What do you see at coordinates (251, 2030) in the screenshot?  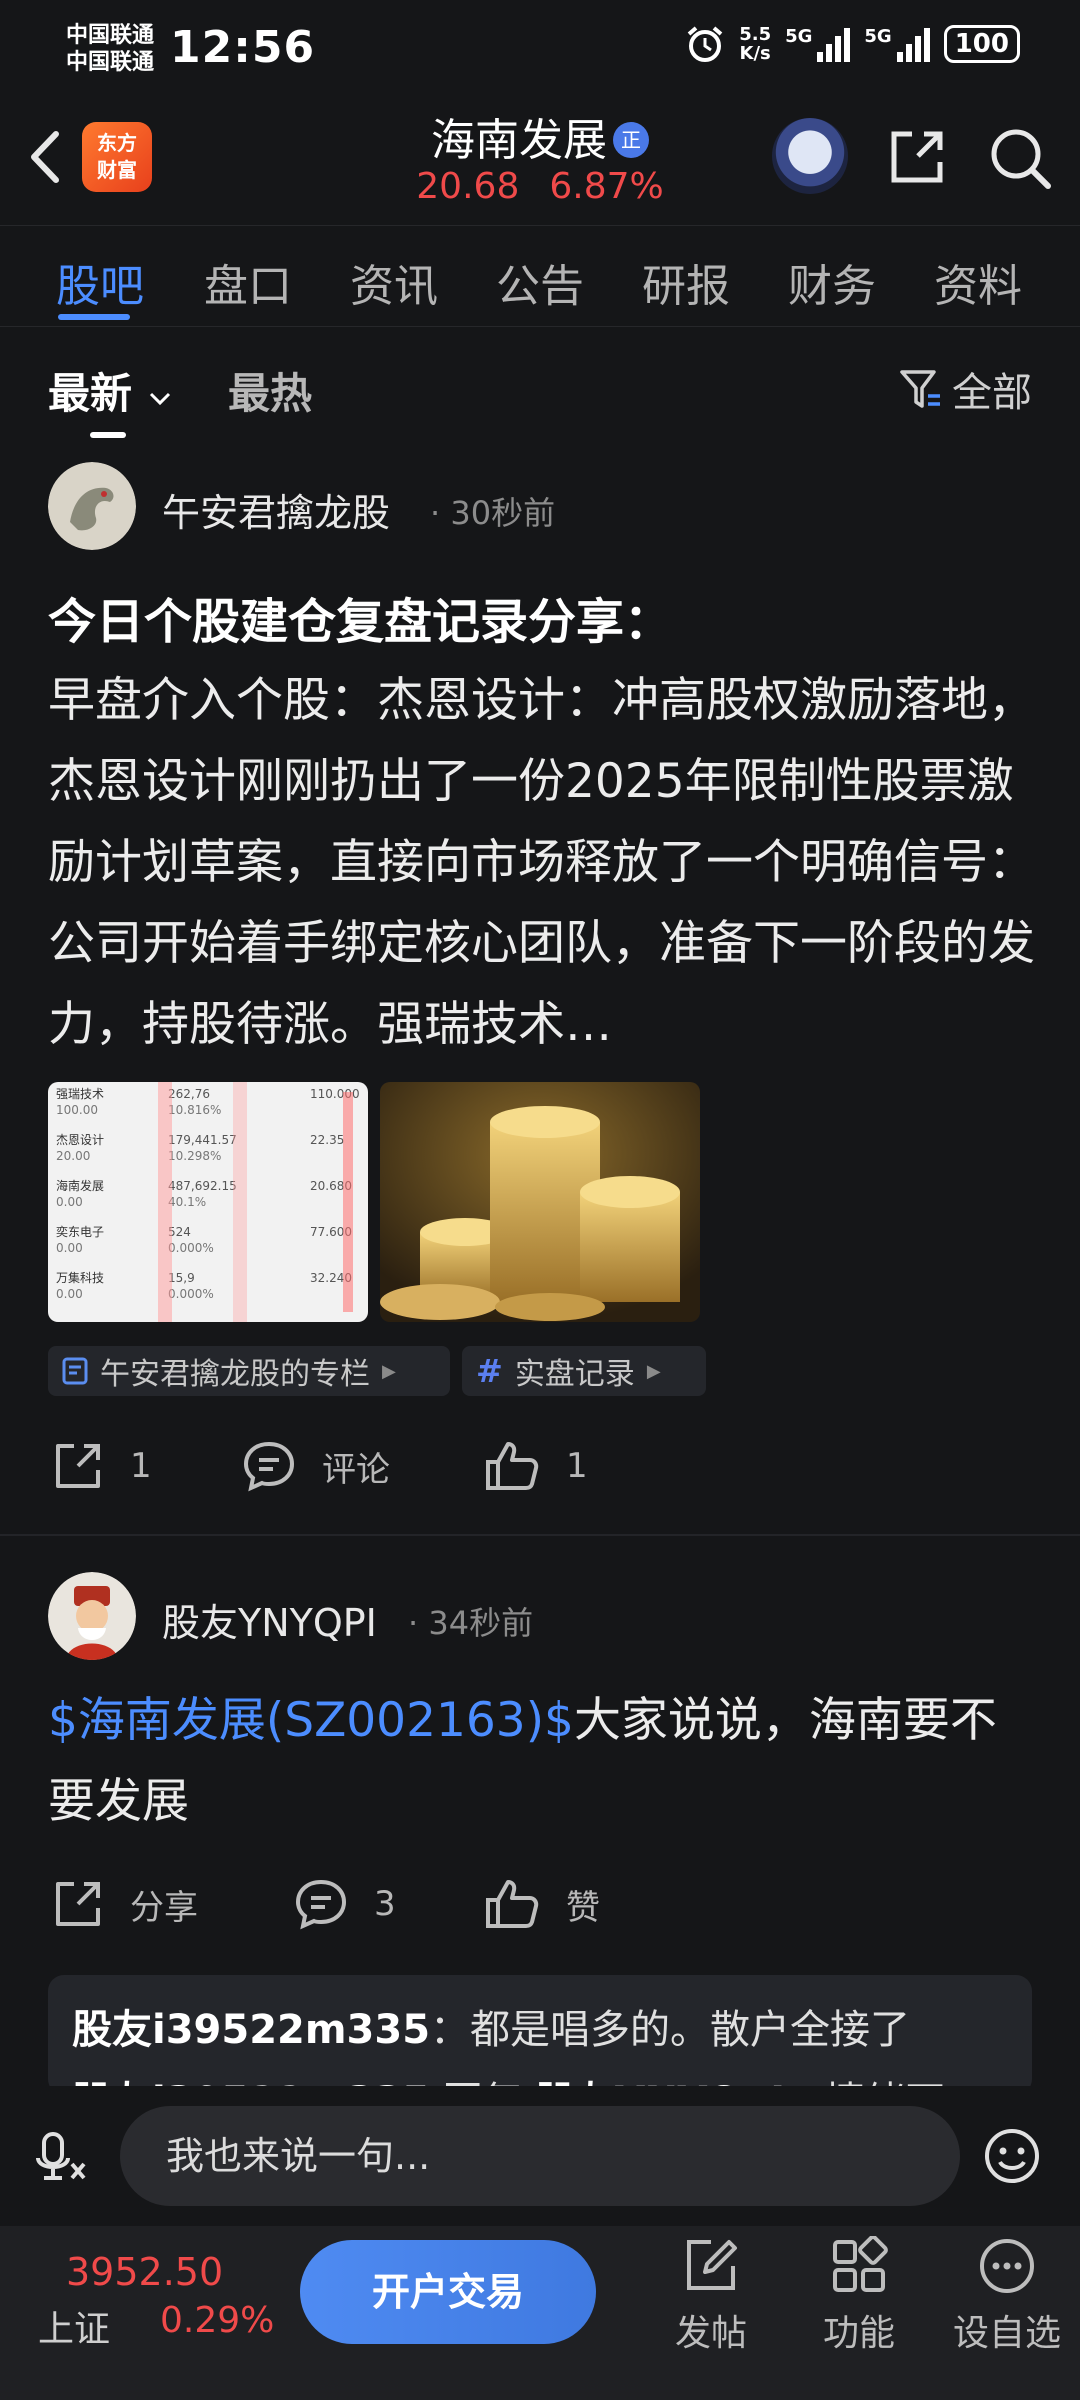 I see `reply-author: 股友i39522m335` at bounding box center [251, 2030].